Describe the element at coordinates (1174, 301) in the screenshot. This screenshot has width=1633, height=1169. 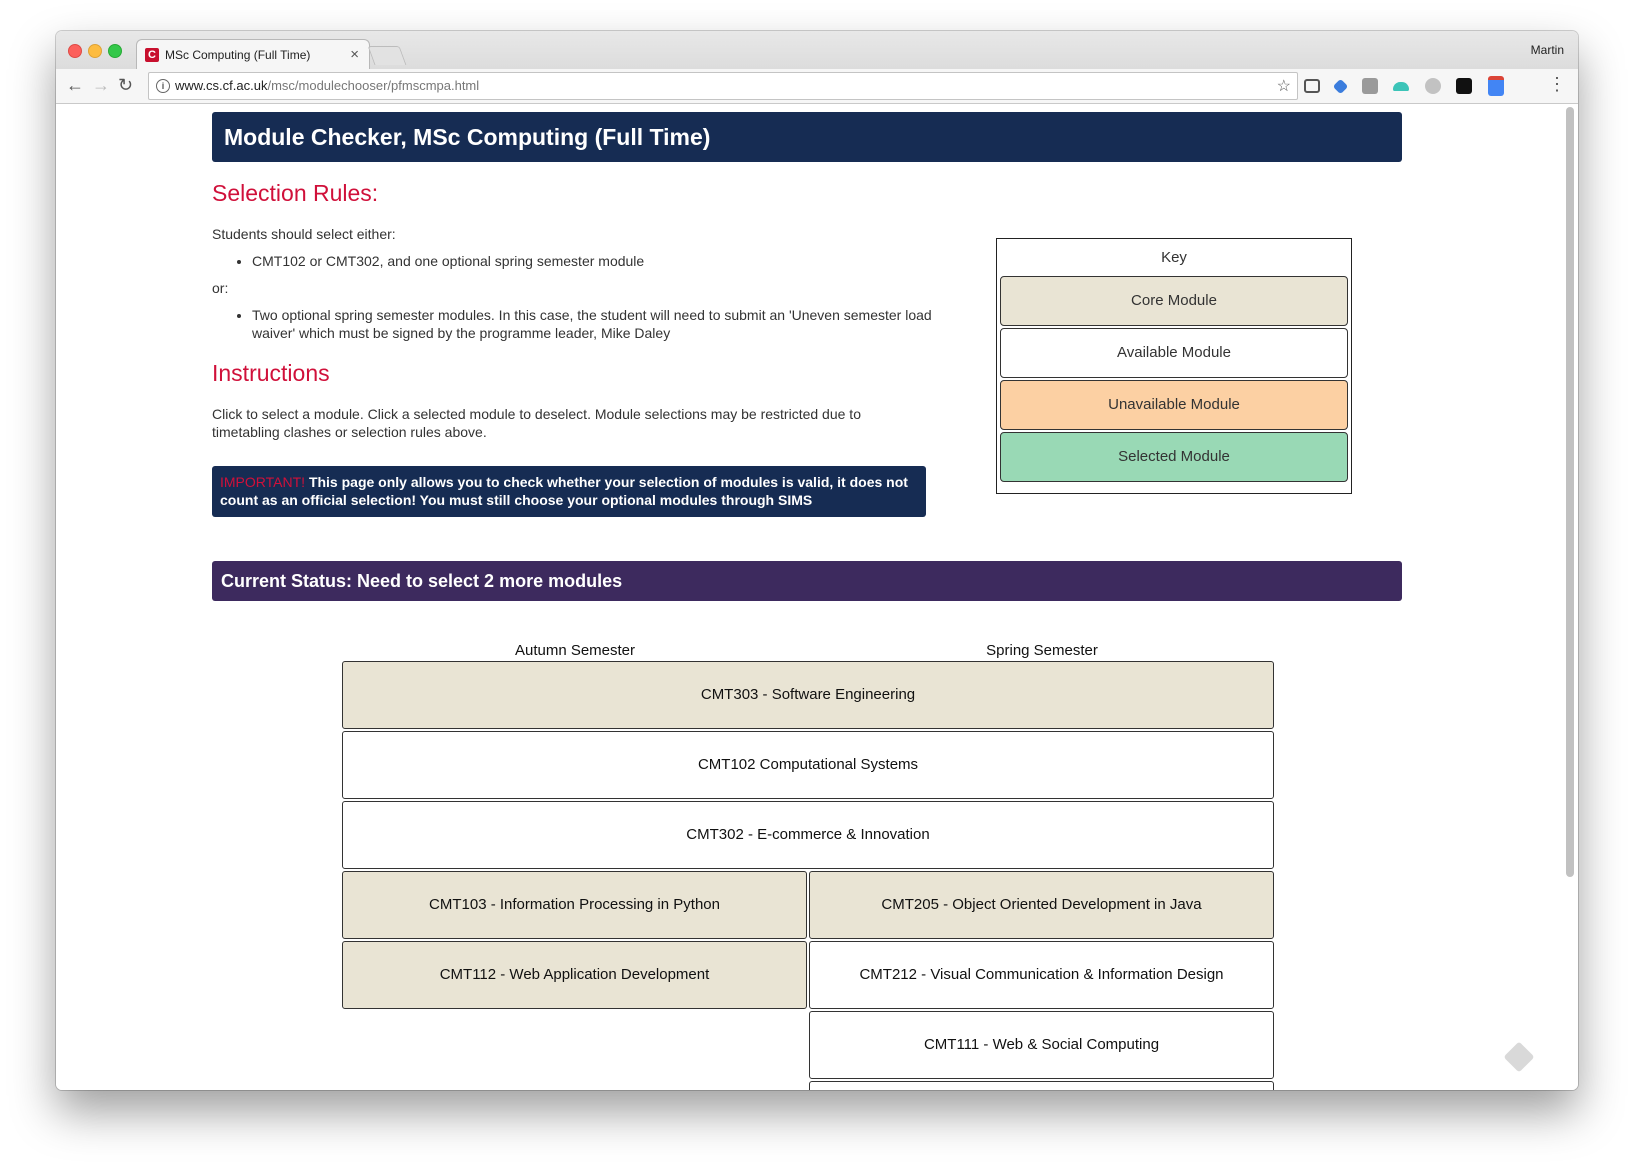
I see `key-core-module: Core Module` at that location.